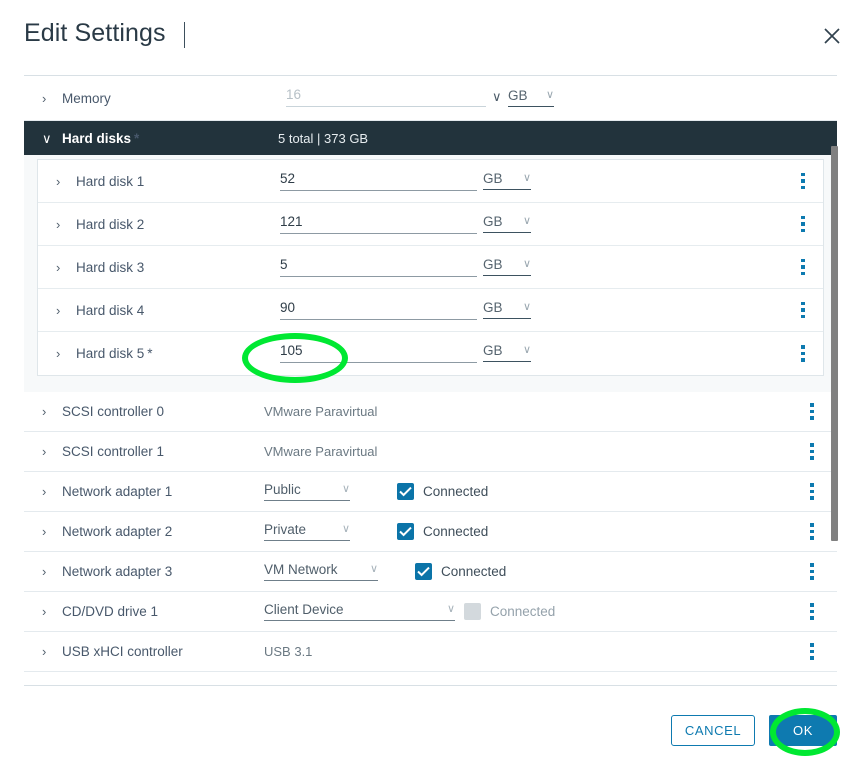 The height and width of the screenshot is (772, 861). What do you see at coordinates (713, 730) in the screenshot?
I see `cancel-button: CANCEL` at bounding box center [713, 730].